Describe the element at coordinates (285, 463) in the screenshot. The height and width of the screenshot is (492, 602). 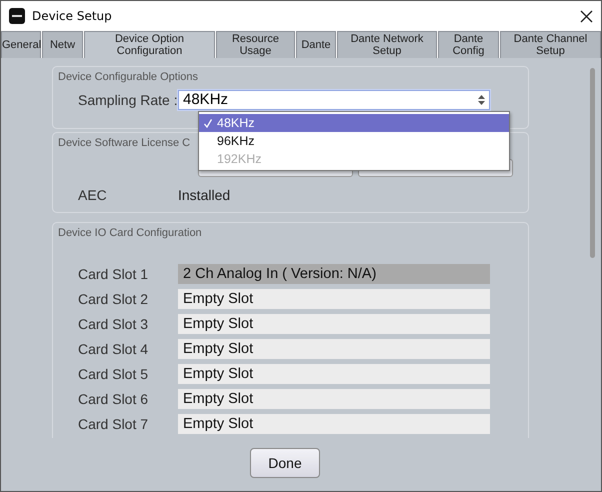
I see `done-button: Done` at that location.